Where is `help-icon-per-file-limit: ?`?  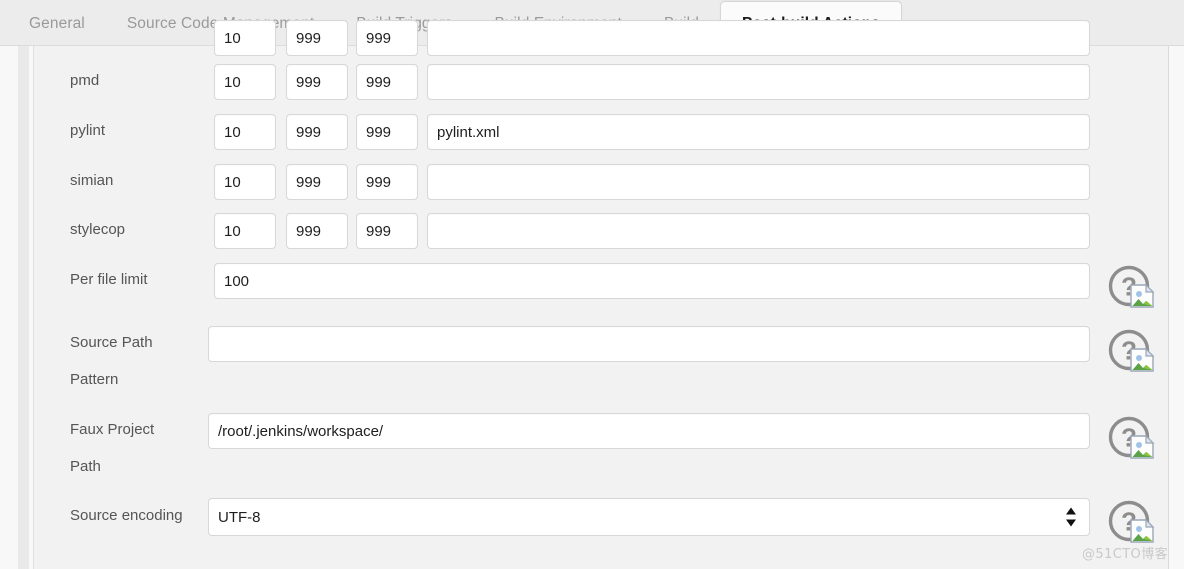 help-icon-per-file-limit: ? is located at coordinates (1131, 287).